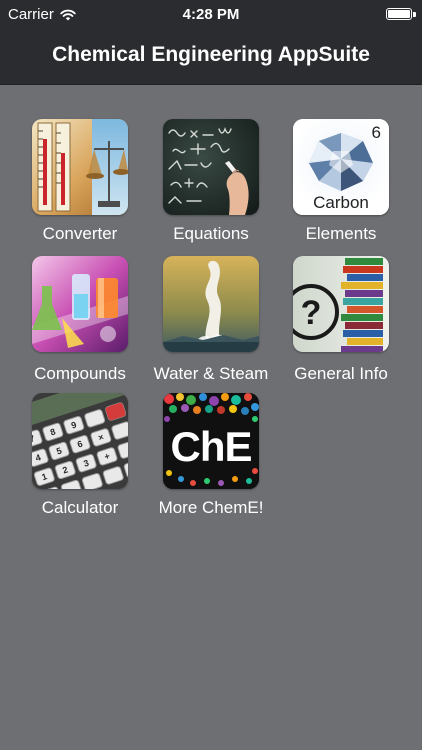 The height and width of the screenshot is (750, 422). I want to click on calculator-keys-icon: 789 456 123 0×+, so click(80, 441).